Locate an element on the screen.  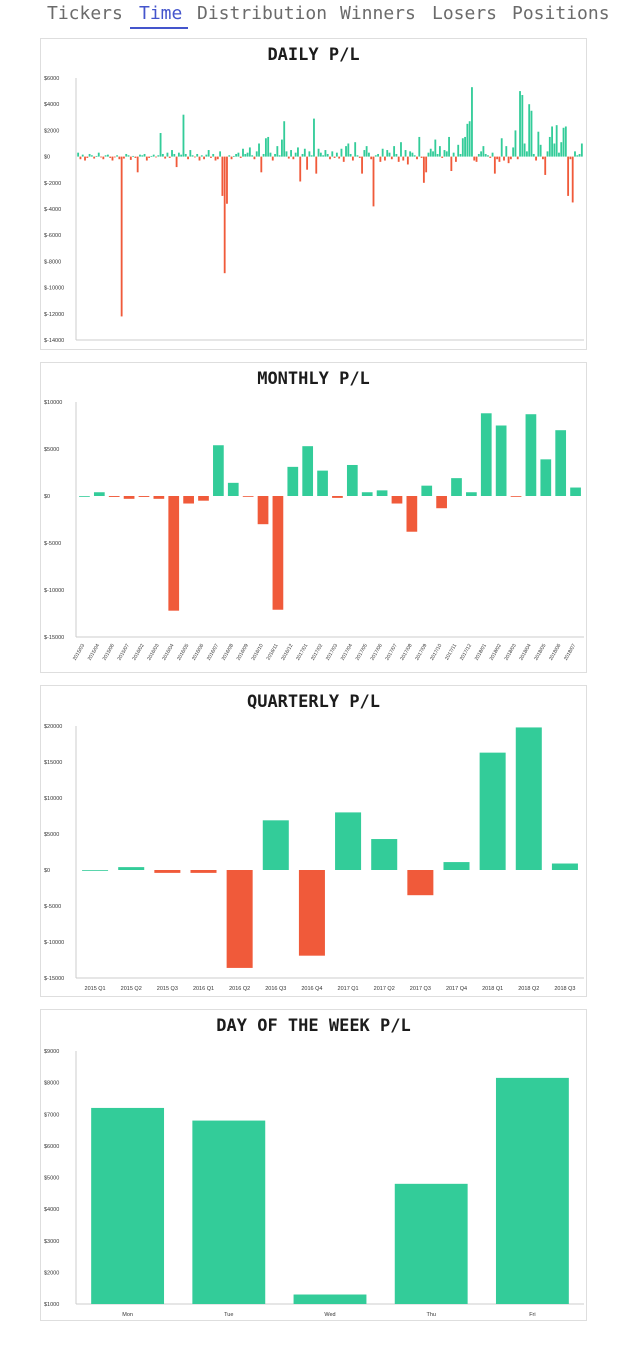
tab-positions: Positions is located at coordinates (561, 13).